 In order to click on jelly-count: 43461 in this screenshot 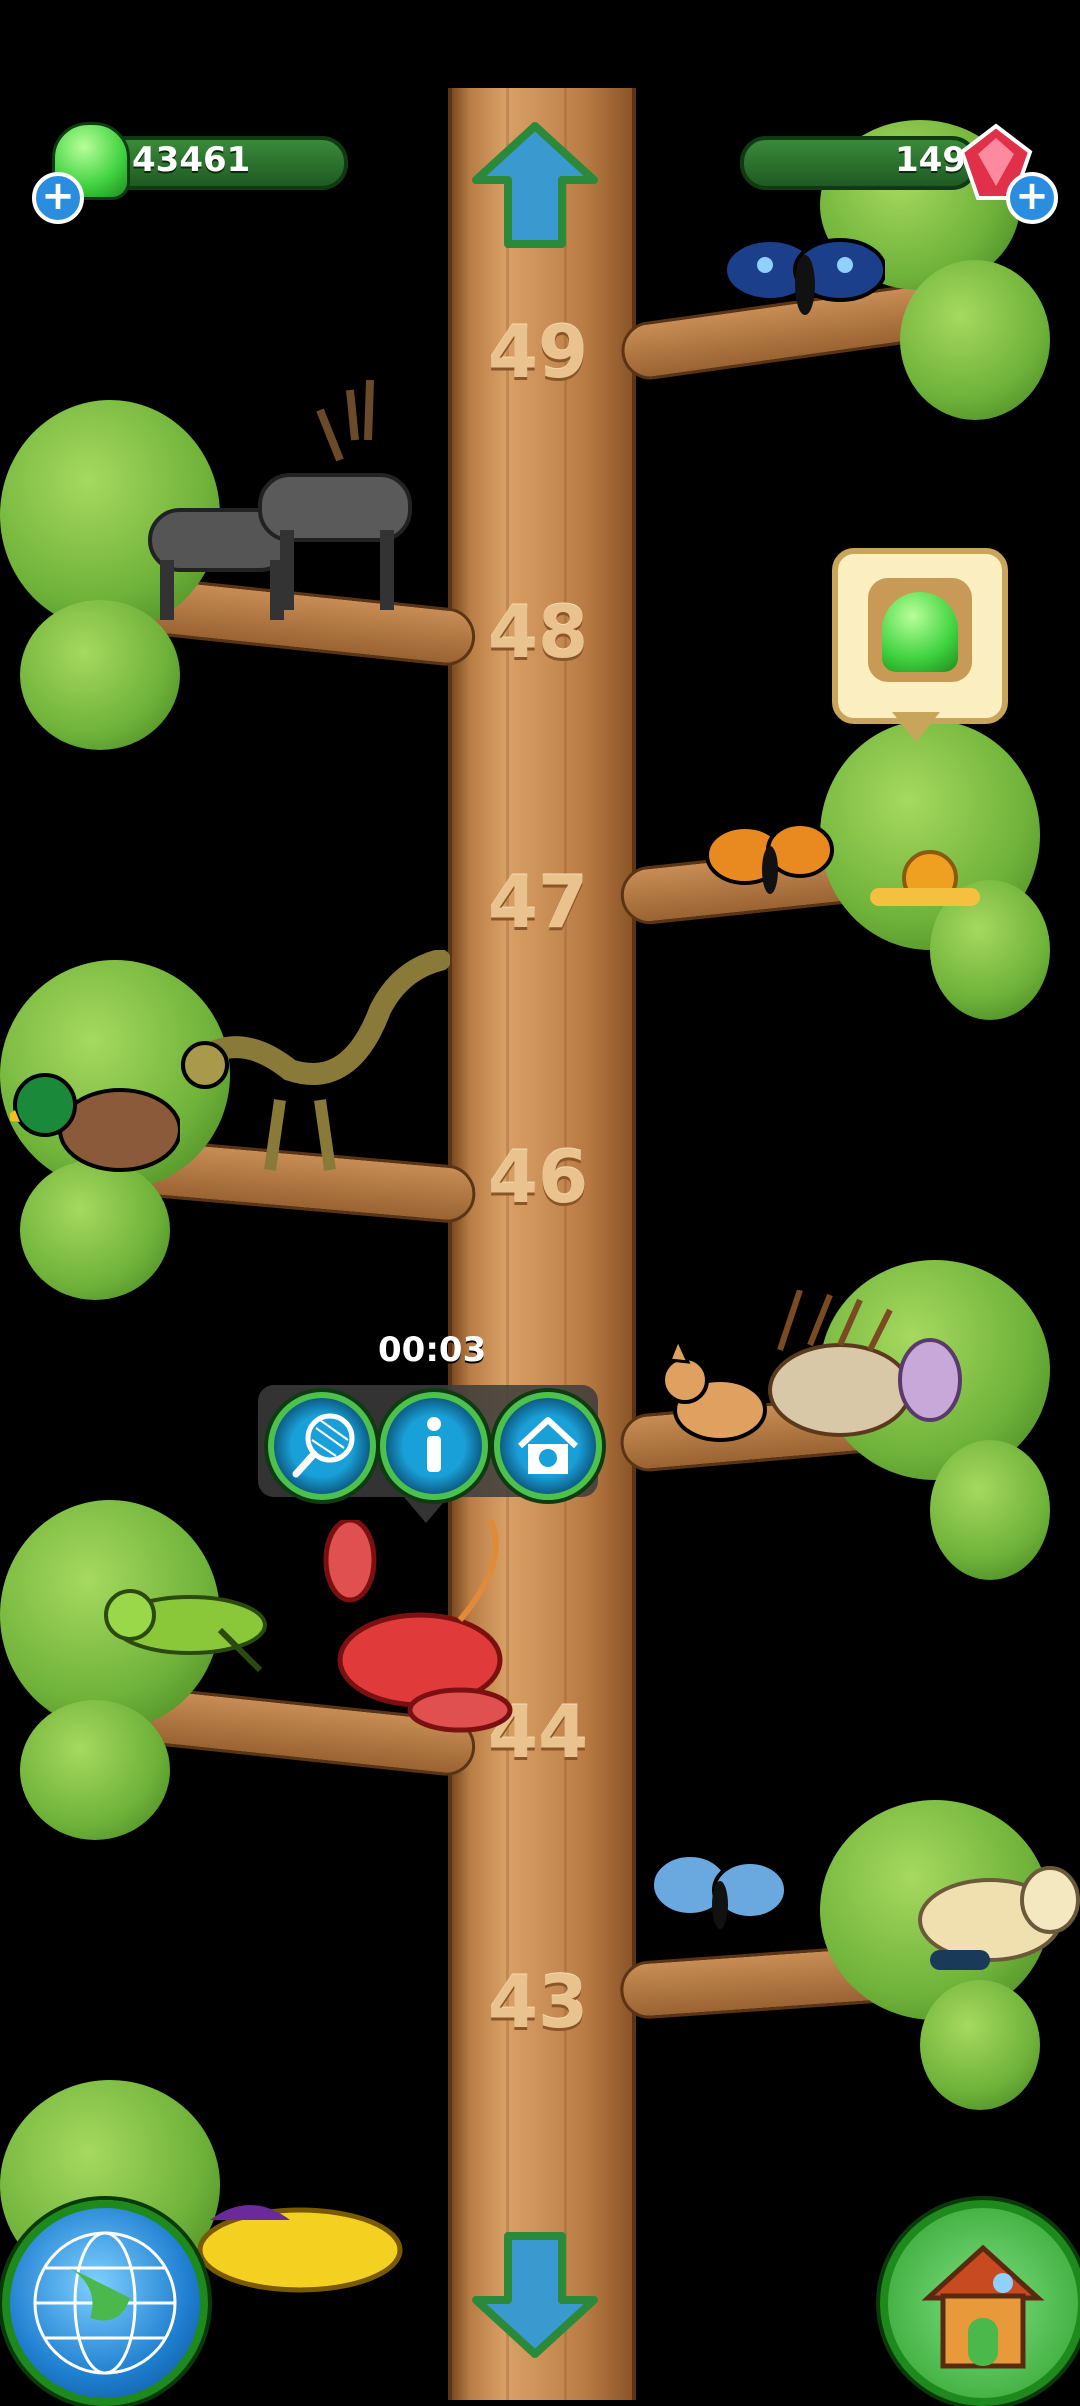, I will do `click(191, 160)`.